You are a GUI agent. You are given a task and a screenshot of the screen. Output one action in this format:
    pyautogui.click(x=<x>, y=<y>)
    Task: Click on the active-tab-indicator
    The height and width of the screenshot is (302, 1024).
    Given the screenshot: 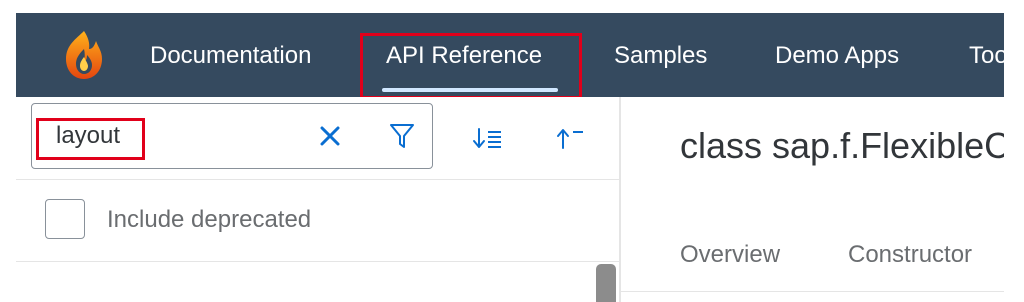 What is the action you would take?
    pyautogui.click(x=470, y=90)
    